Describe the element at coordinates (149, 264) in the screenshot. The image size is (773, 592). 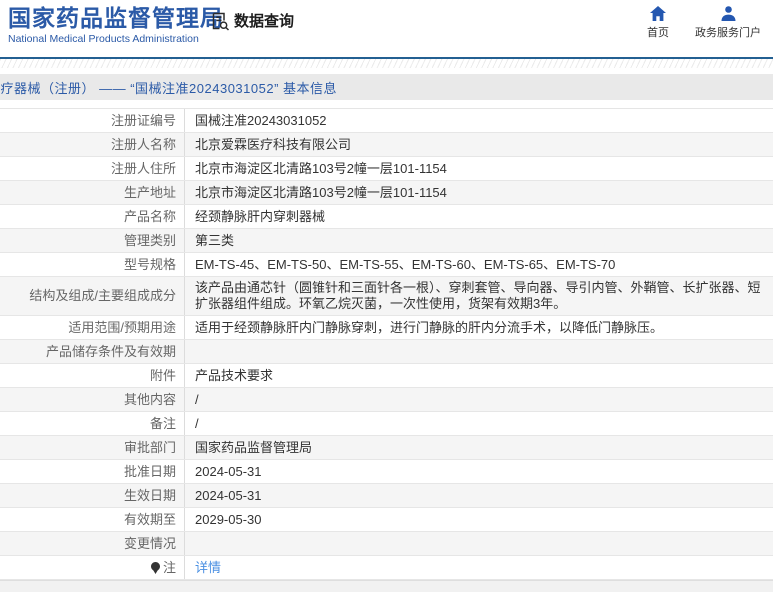
I see `row-label-text: 型号规格` at that location.